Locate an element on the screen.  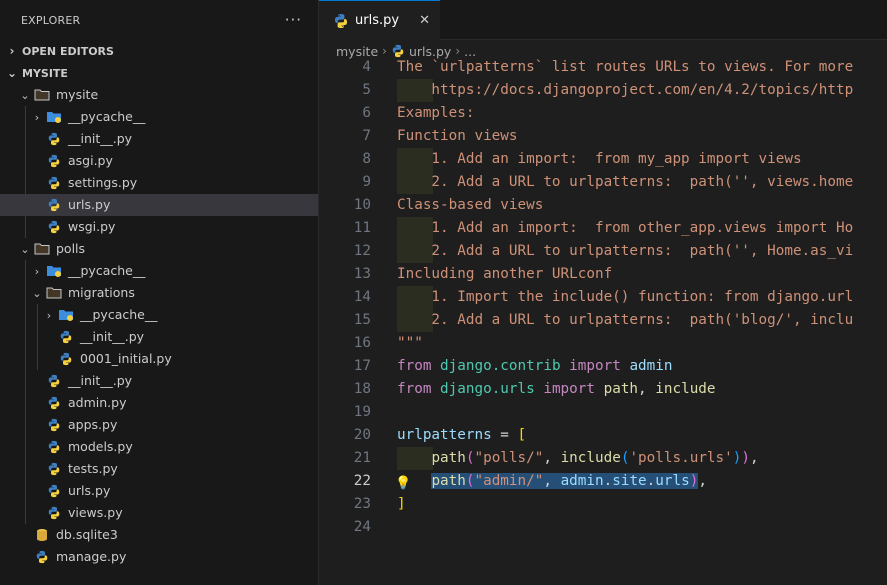
code-line: 13 Including another URLconf is located at coordinates (603, 274).